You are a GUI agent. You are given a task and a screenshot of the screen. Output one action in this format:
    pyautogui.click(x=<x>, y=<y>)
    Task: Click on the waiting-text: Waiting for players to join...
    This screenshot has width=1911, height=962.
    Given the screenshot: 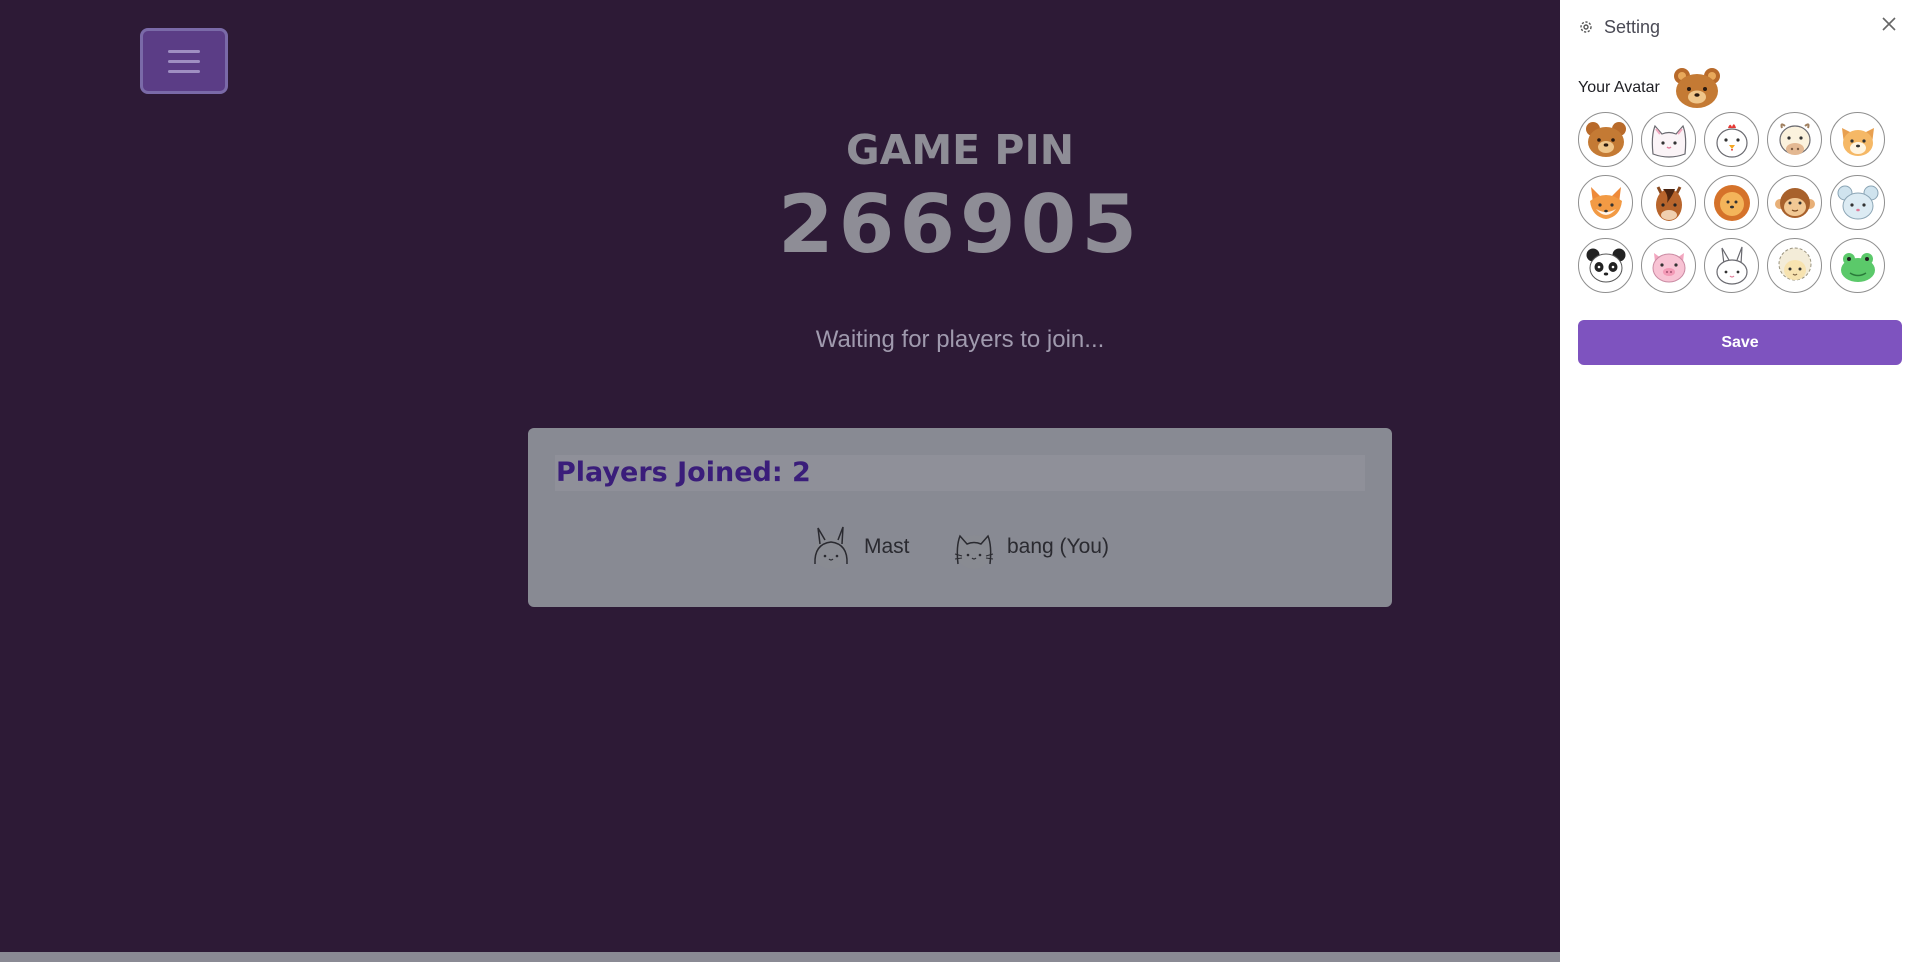 What is the action you would take?
    pyautogui.click(x=960, y=339)
    